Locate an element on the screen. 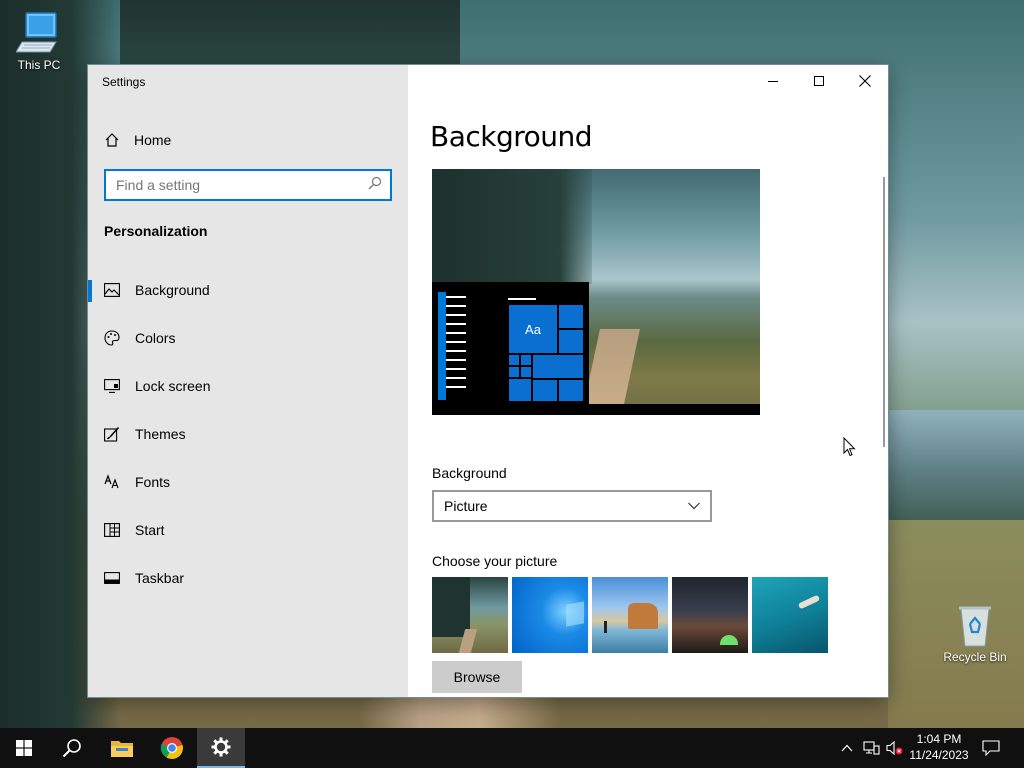 This screenshot has height=768, width=1024. preview-tile-aa: Aa is located at coordinates (533, 329).